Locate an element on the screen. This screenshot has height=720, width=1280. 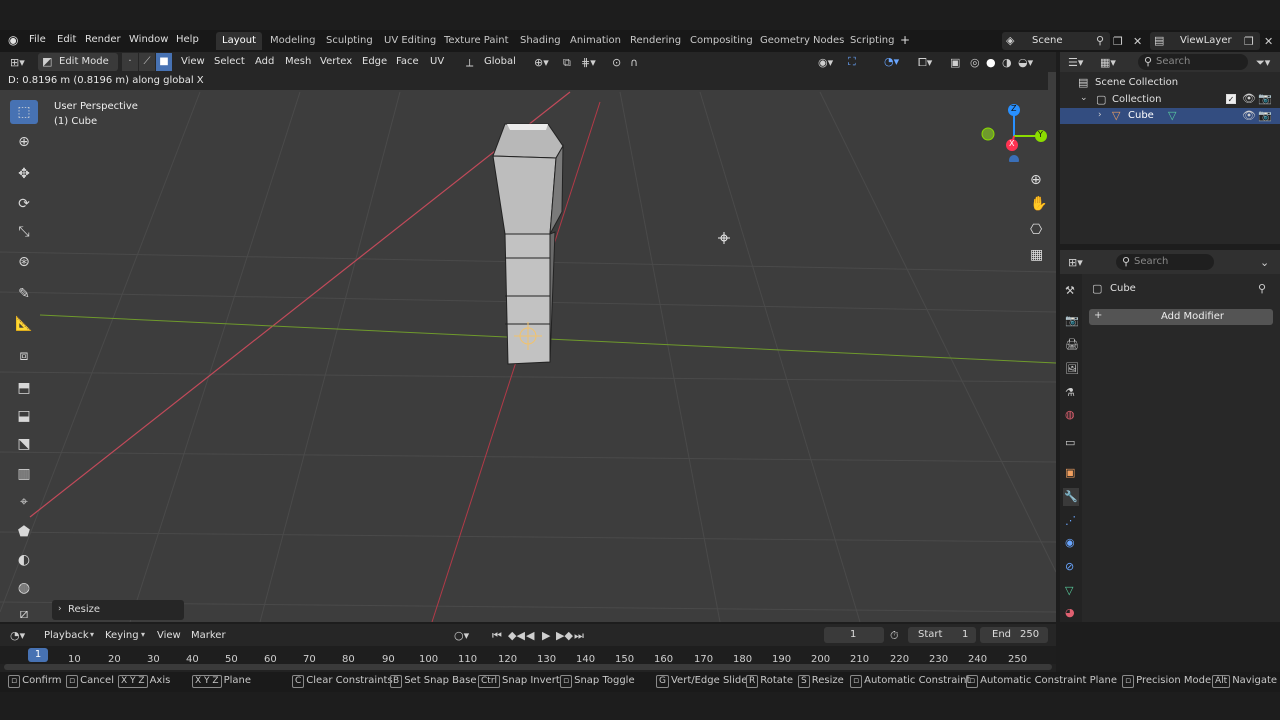
gizmo-toggle-icon: ⛶ is located at coordinates (852, 62).